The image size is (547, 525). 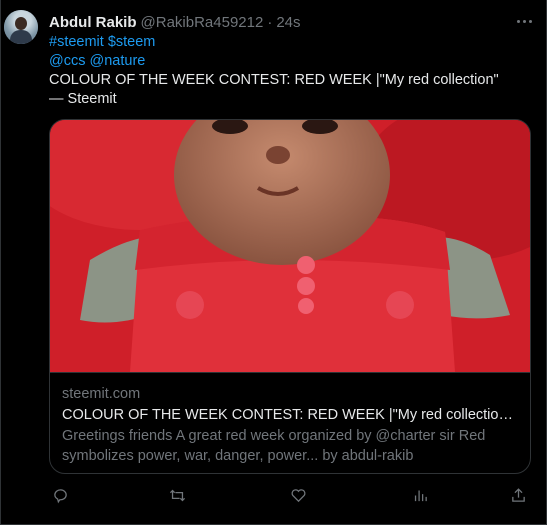 I want to click on avatar, so click(x=21, y=27).